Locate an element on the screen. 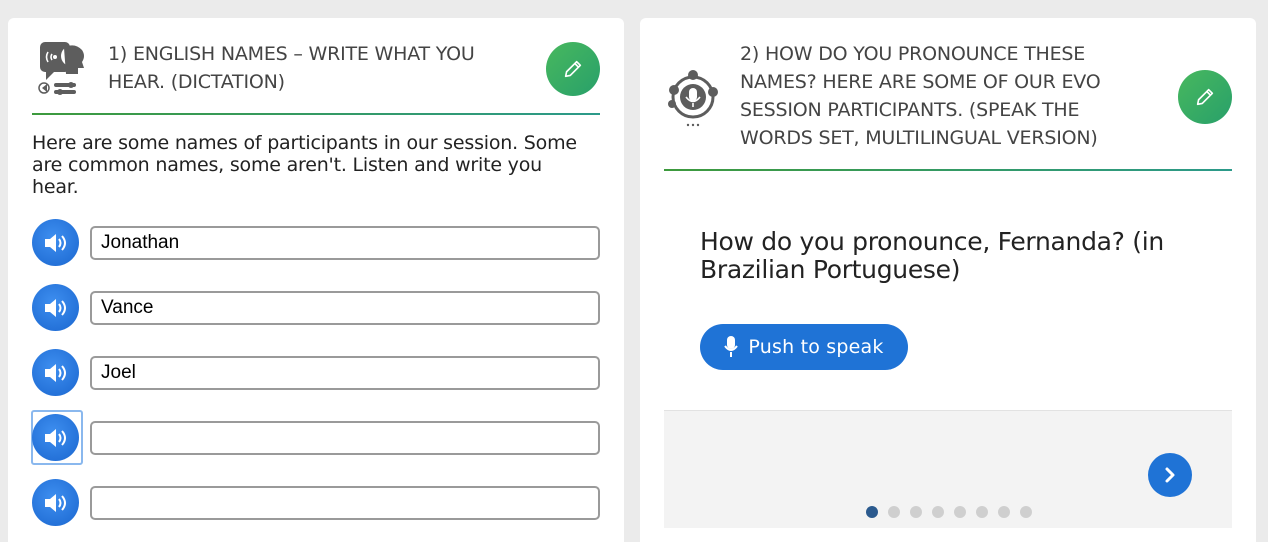 The width and height of the screenshot is (1268, 542). next-slide-button is located at coordinates (1170, 475).